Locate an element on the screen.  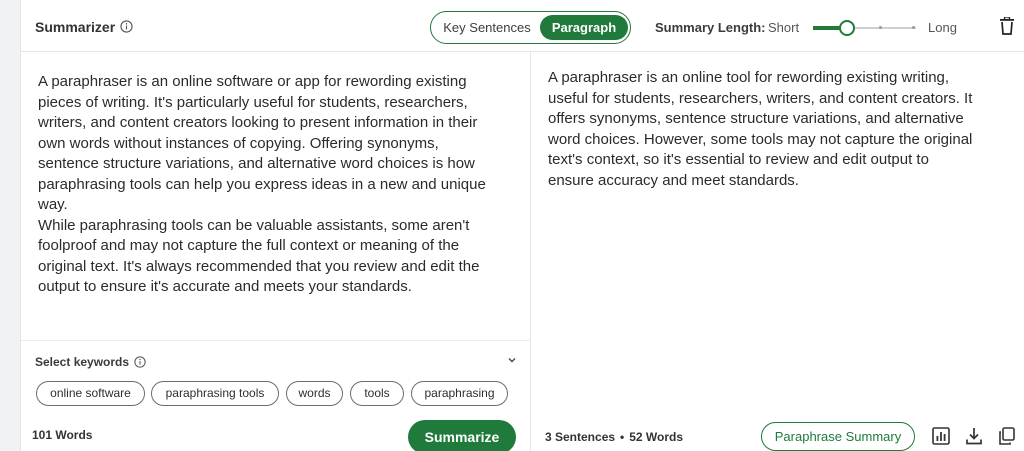
mode-paragraph-button: Paragraph is located at coordinates (584, 27).